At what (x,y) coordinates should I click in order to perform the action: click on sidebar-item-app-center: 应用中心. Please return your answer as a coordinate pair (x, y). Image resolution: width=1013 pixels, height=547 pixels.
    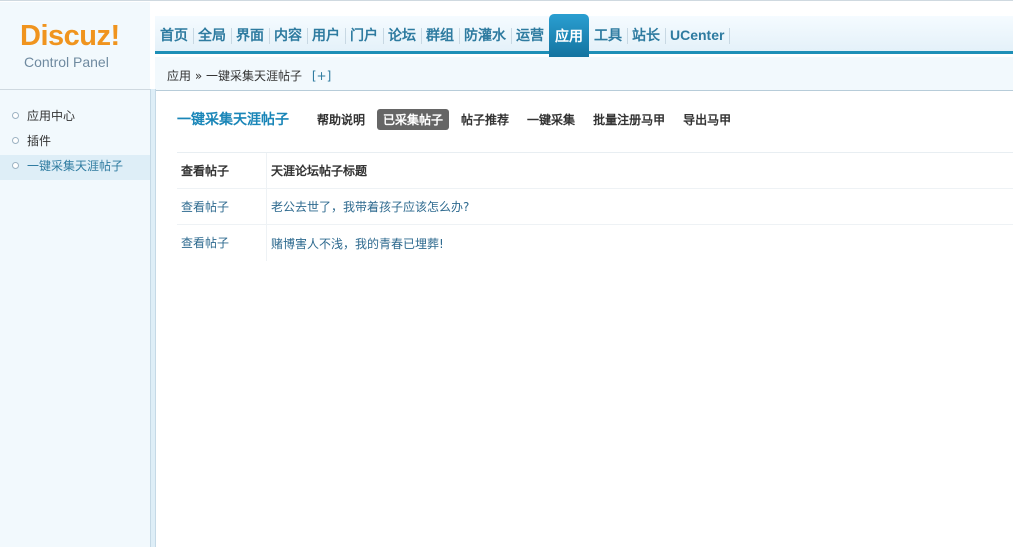
    Looking at the image, I should click on (75, 117).